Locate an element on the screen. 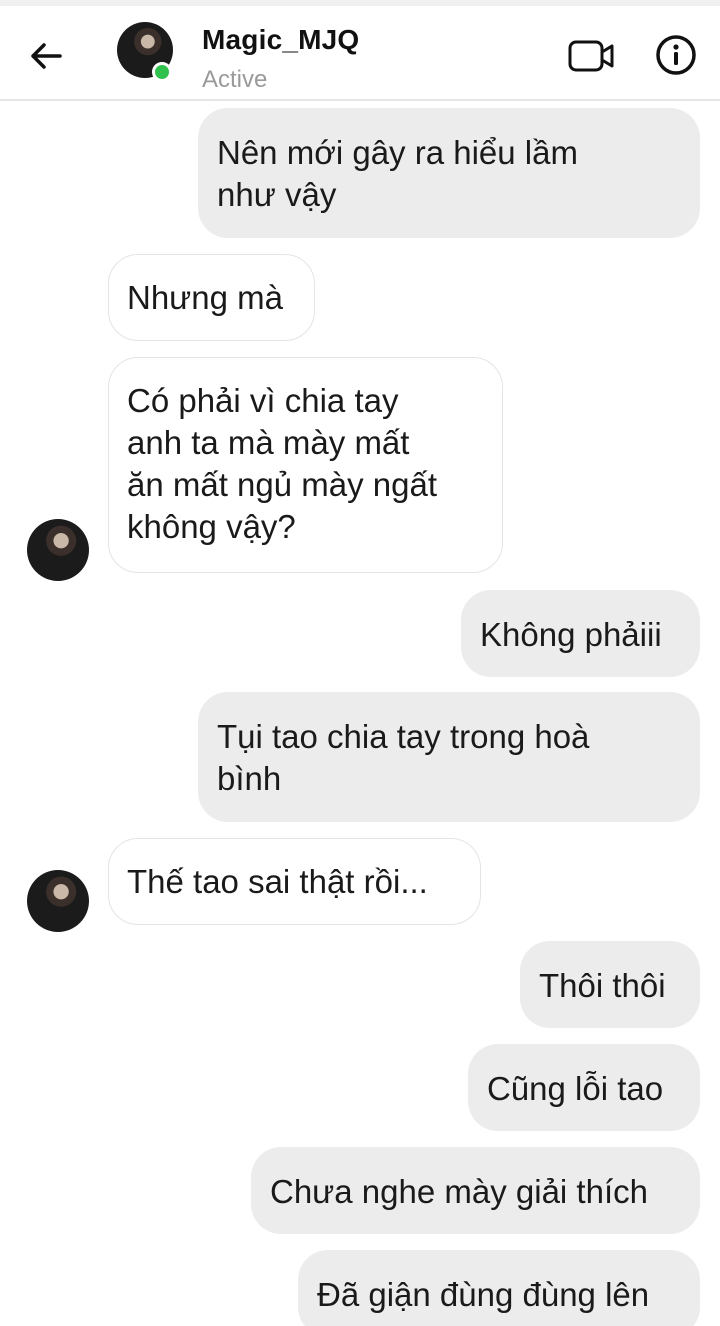  message-text: Nhưng mà is located at coordinates (205, 297).